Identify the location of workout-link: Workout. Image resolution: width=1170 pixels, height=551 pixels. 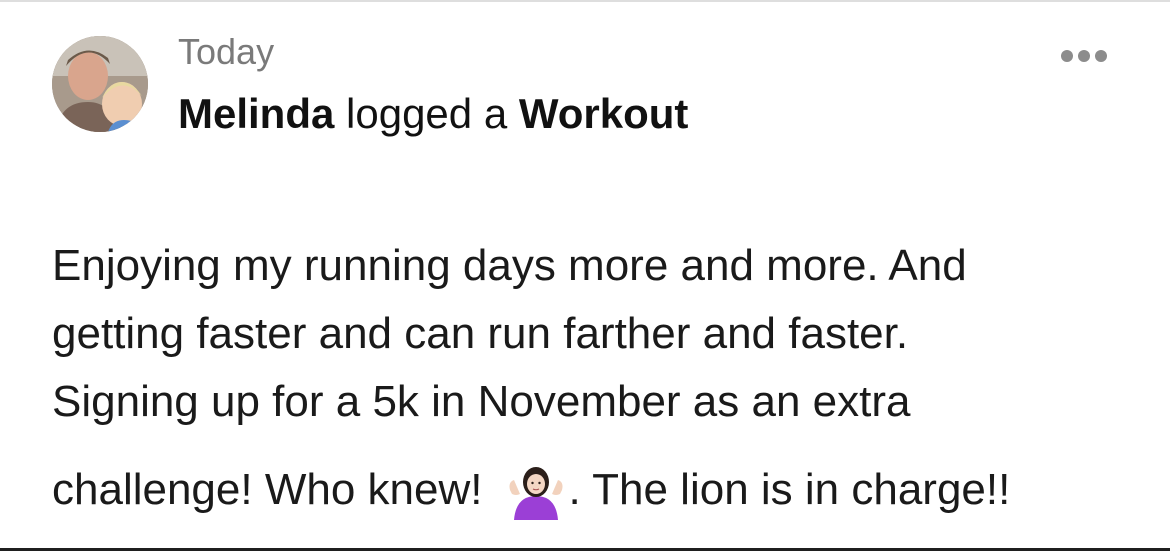
(604, 113).